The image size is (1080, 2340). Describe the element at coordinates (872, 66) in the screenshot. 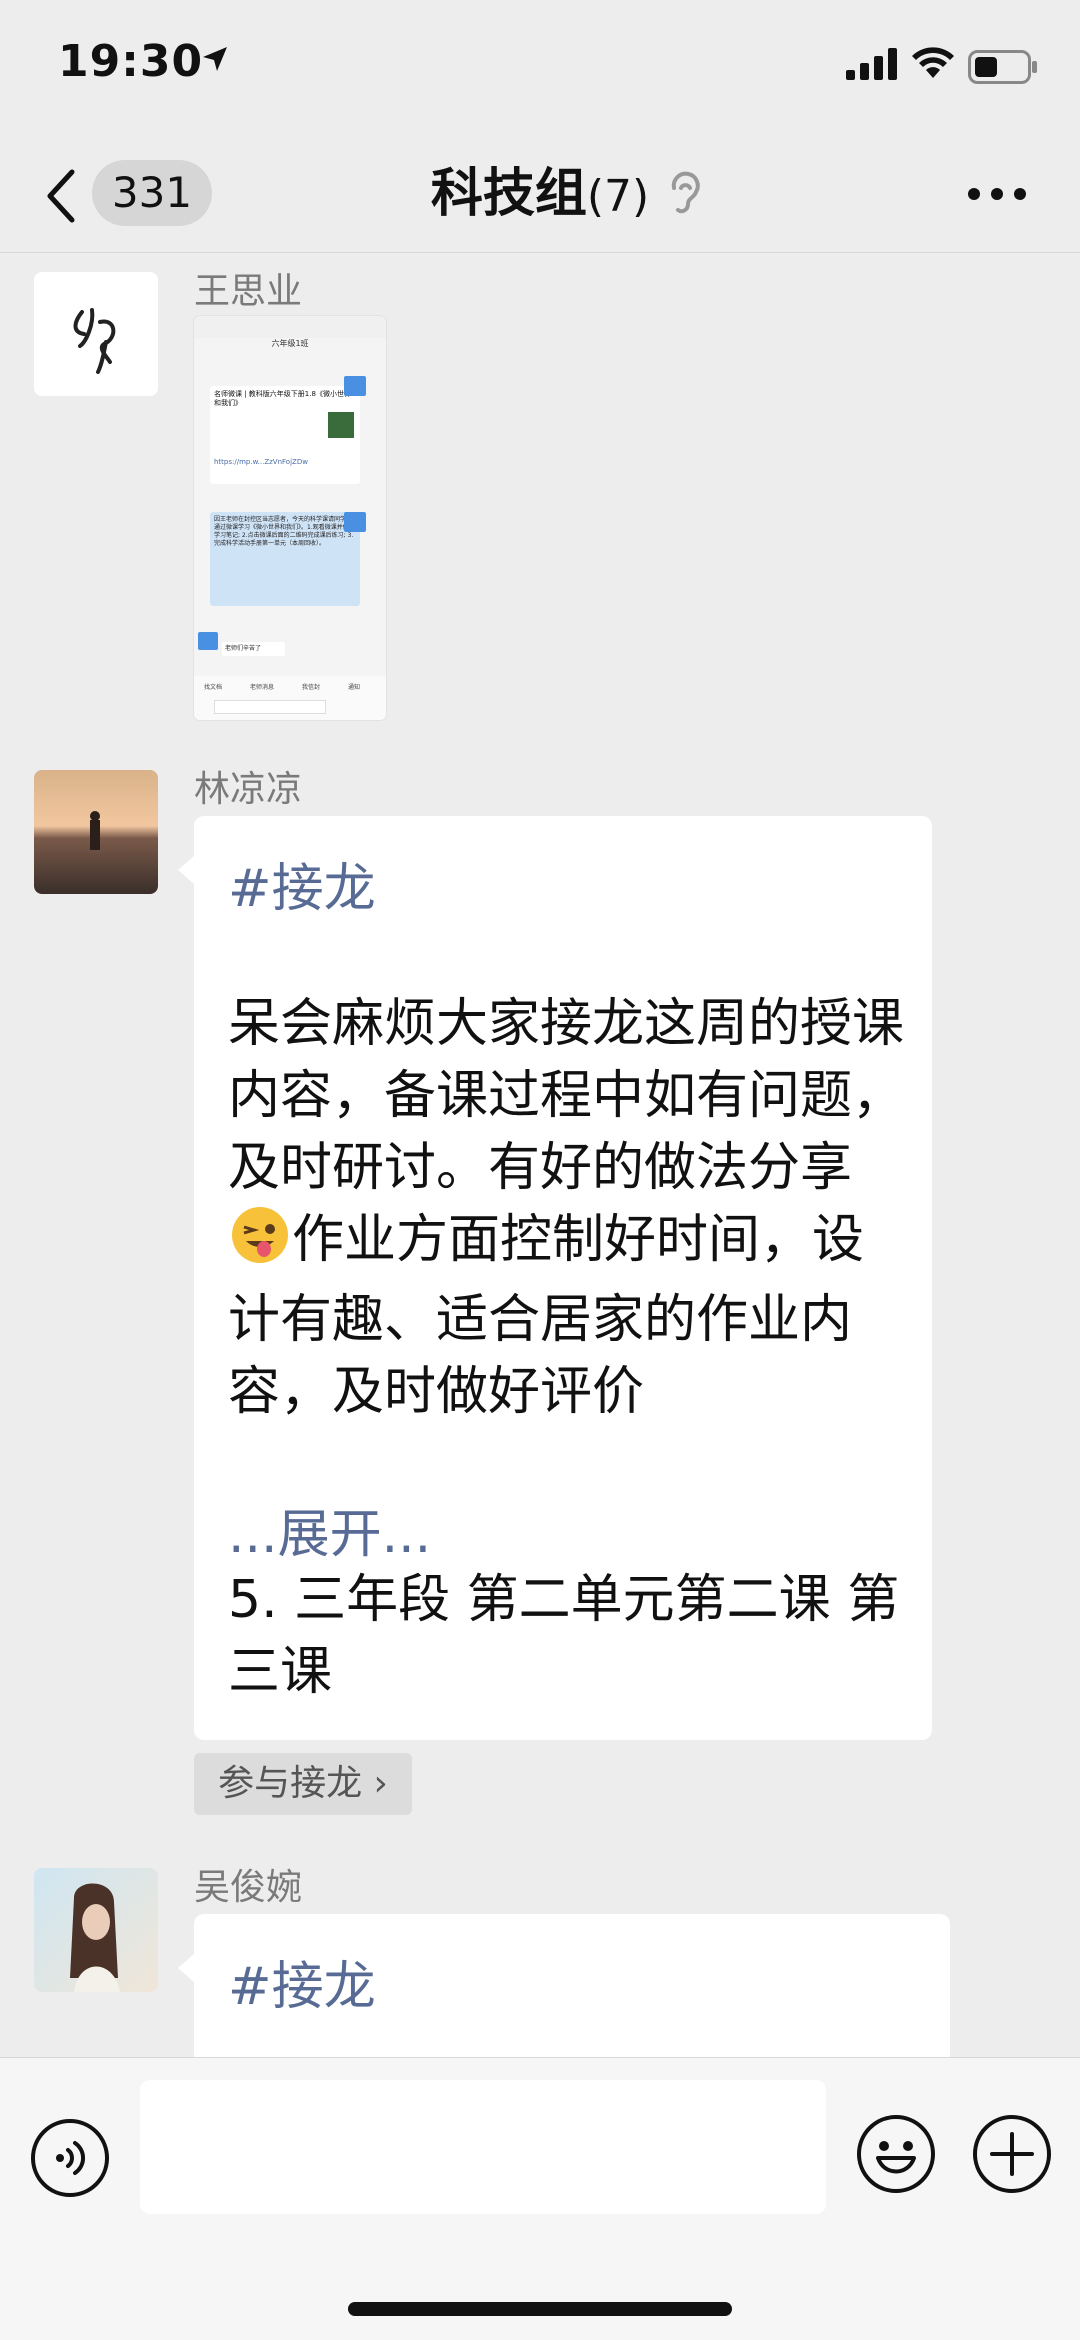

I see `cellular-signal-icon` at that location.